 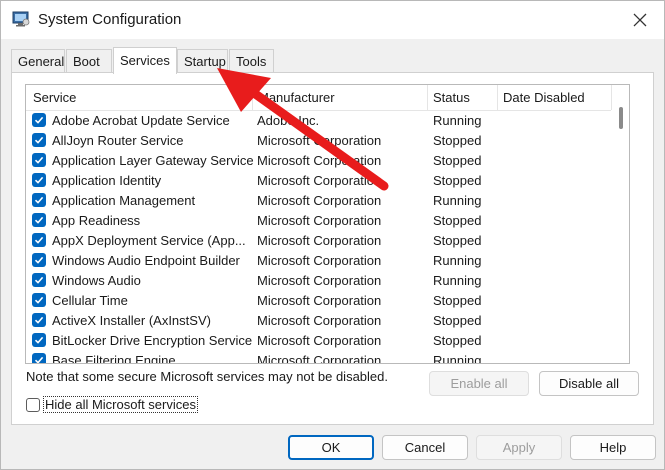 What do you see at coordinates (519, 447) in the screenshot?
I see `apply-button: Apply` at bounding box center [519, 447].